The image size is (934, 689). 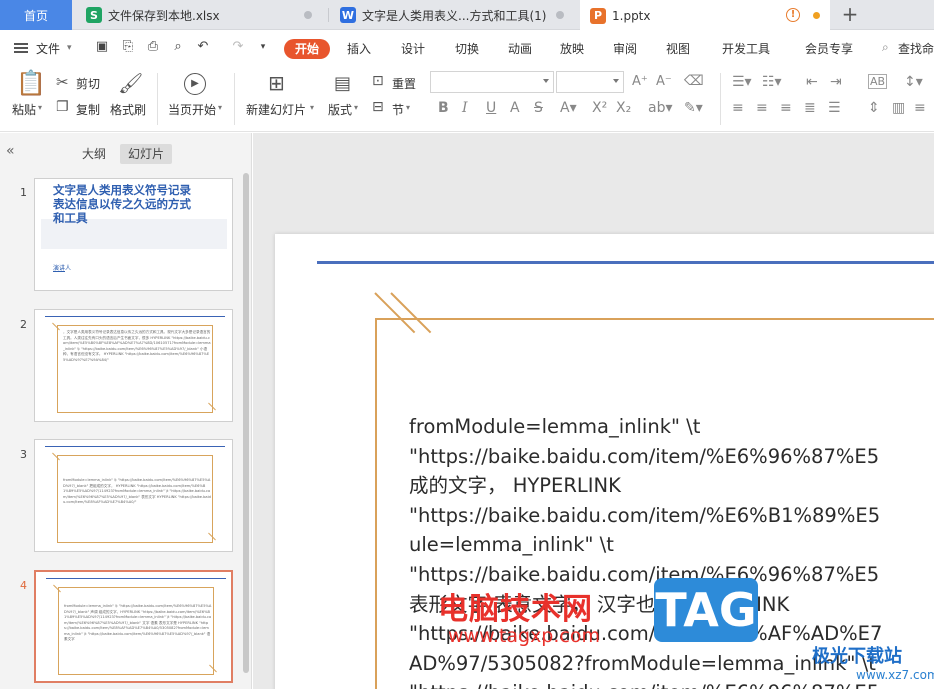 I want to click on justify-icon: ≣, so click(x=810, y=108).